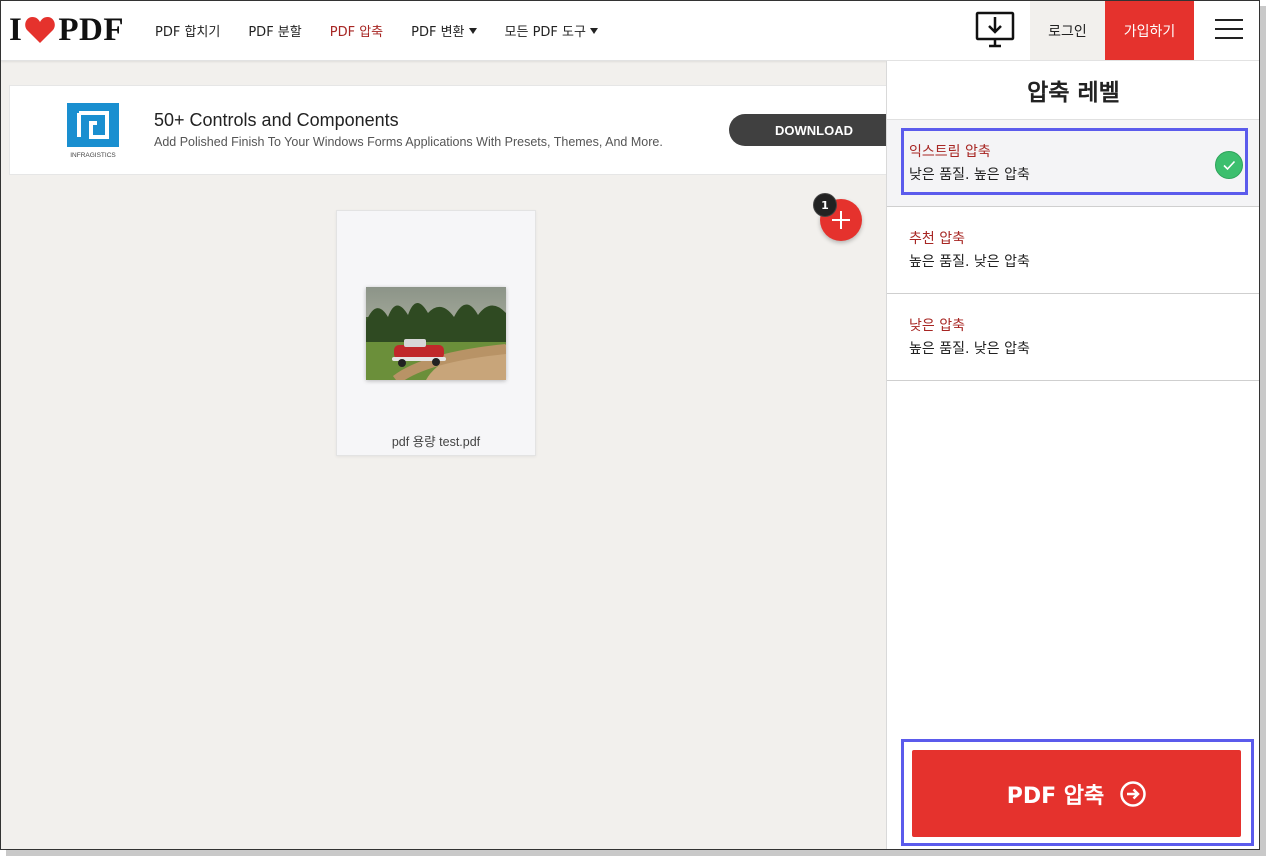 The width and height of the screenshot is (1272, 862). What do you see at coordinates (438, 32) in the screenshot?
I see `nav-label: PDF 변환` at bounding box center [438, 32].